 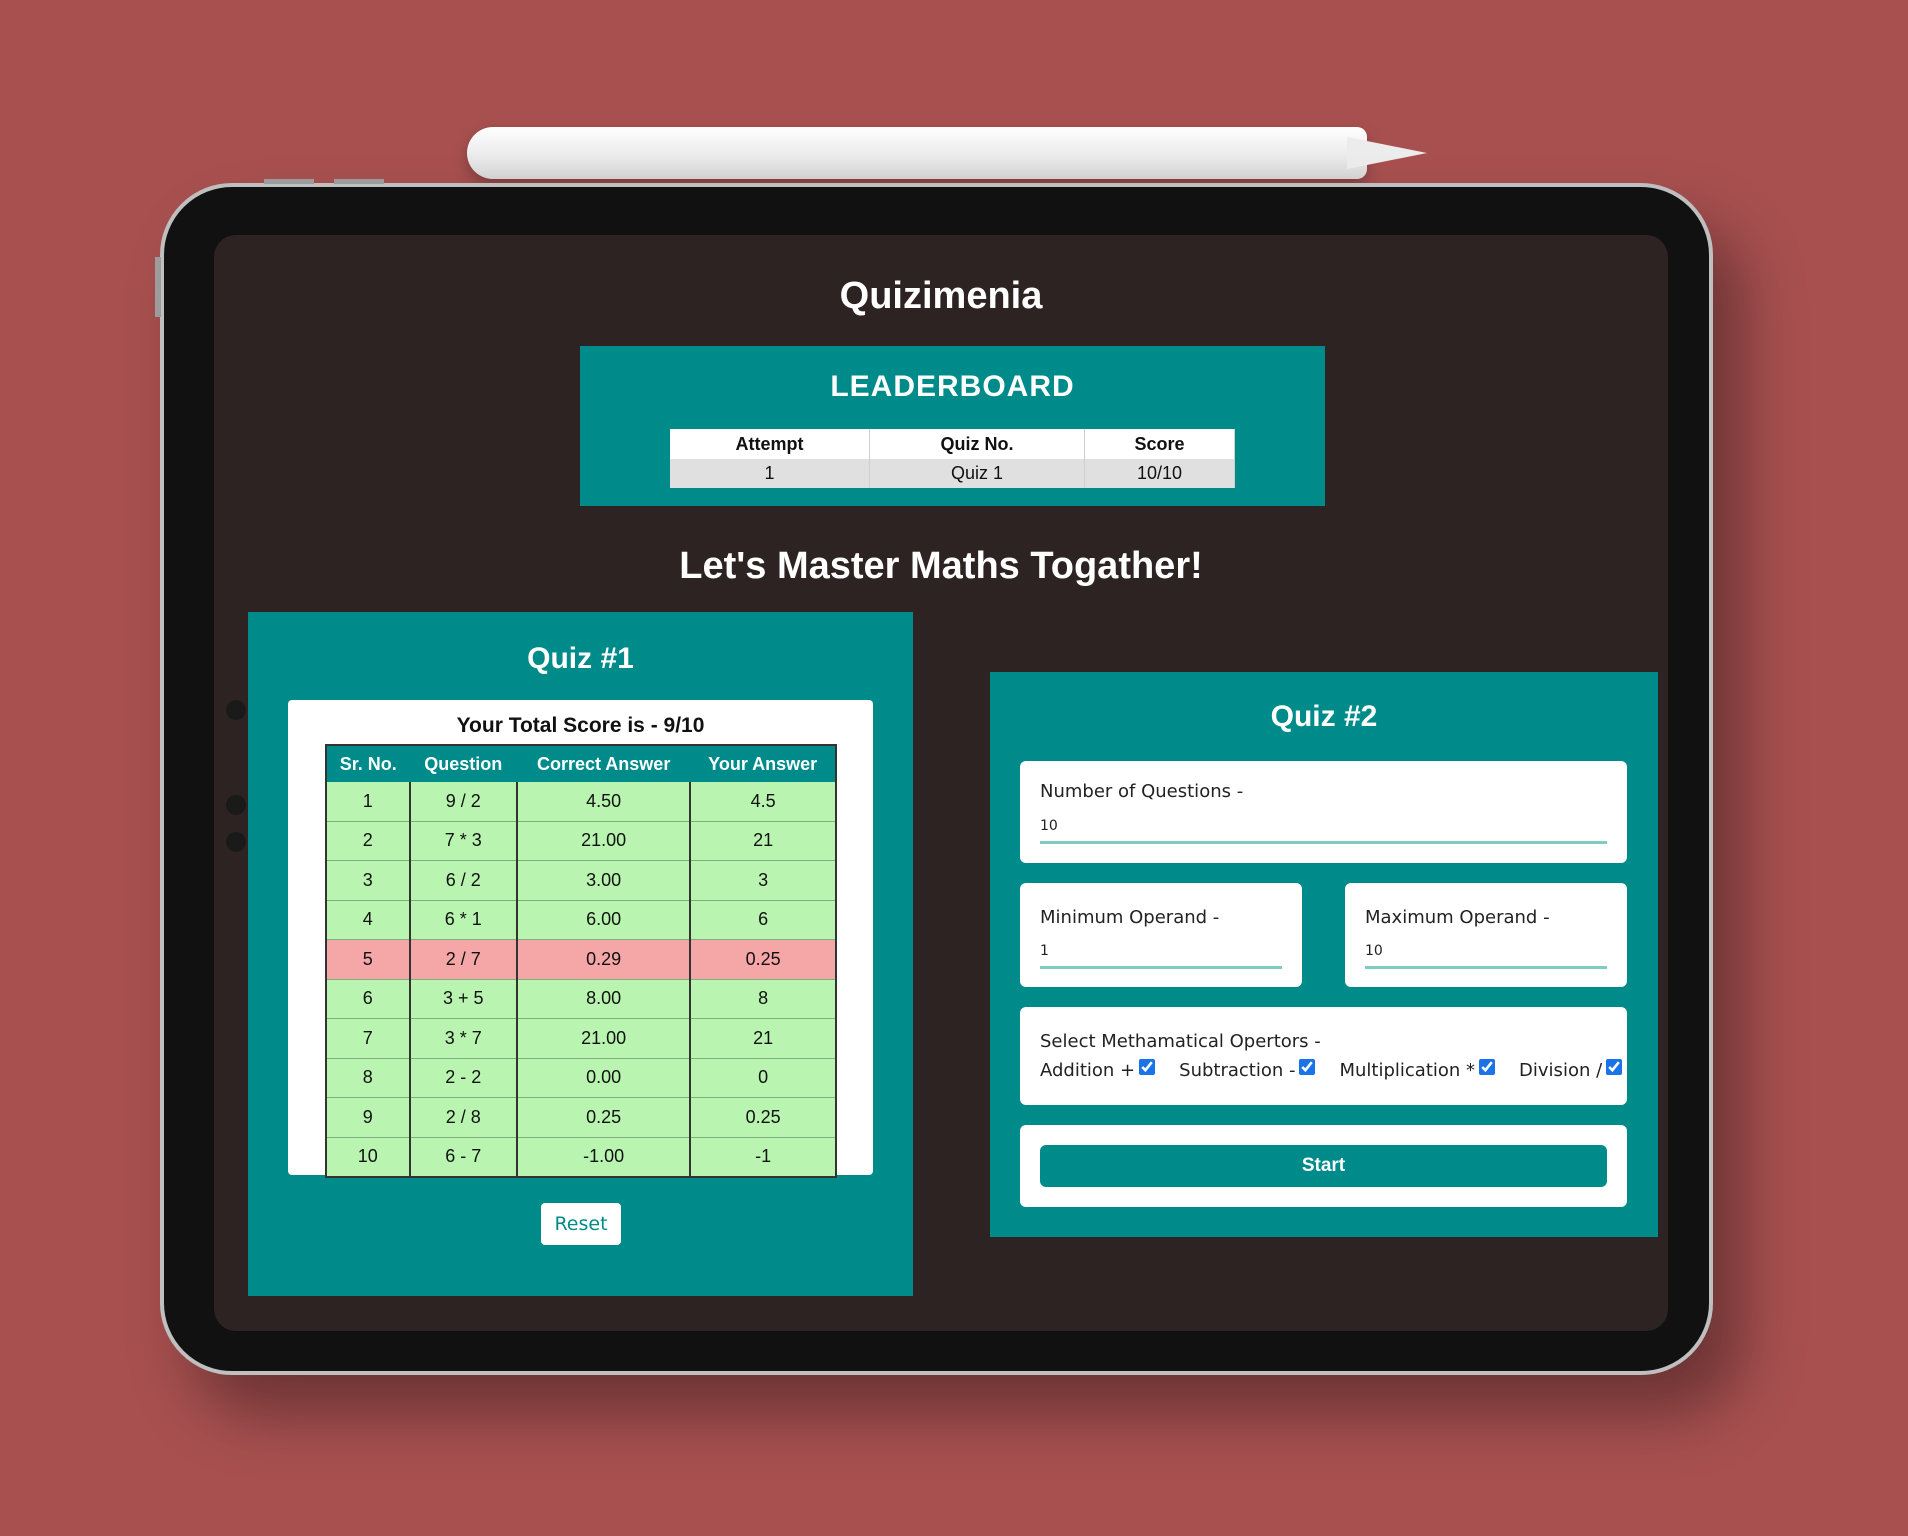 What do you see at coordinates (368, 1038) in the screenshot?
I see `sr-cell: 7` at bounding box center [368, 1038].